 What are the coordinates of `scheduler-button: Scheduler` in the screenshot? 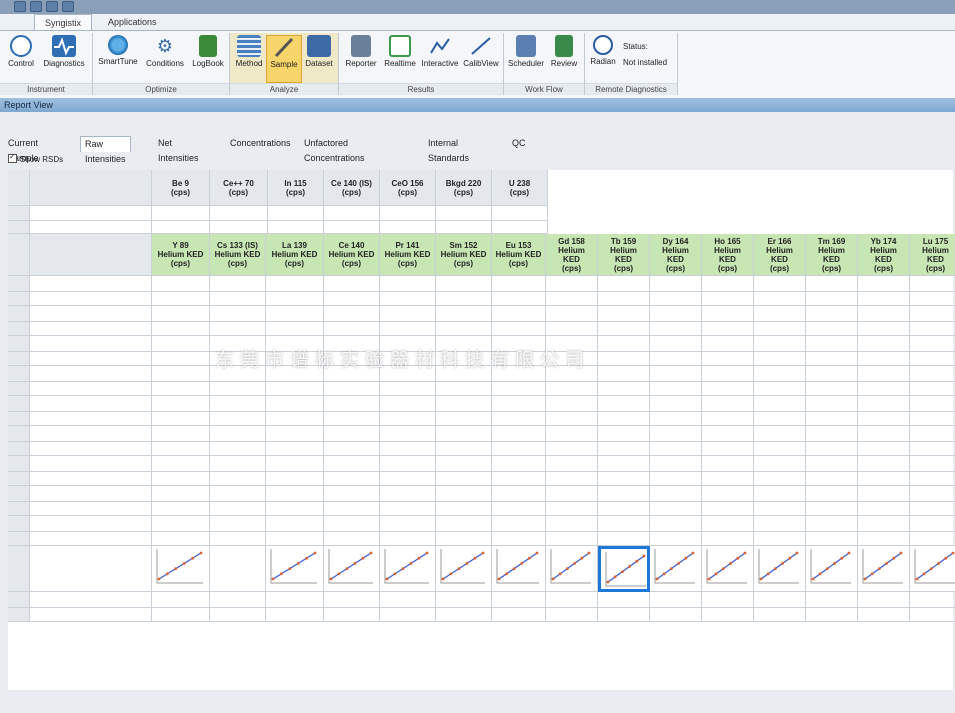 It's located at (526, 51).